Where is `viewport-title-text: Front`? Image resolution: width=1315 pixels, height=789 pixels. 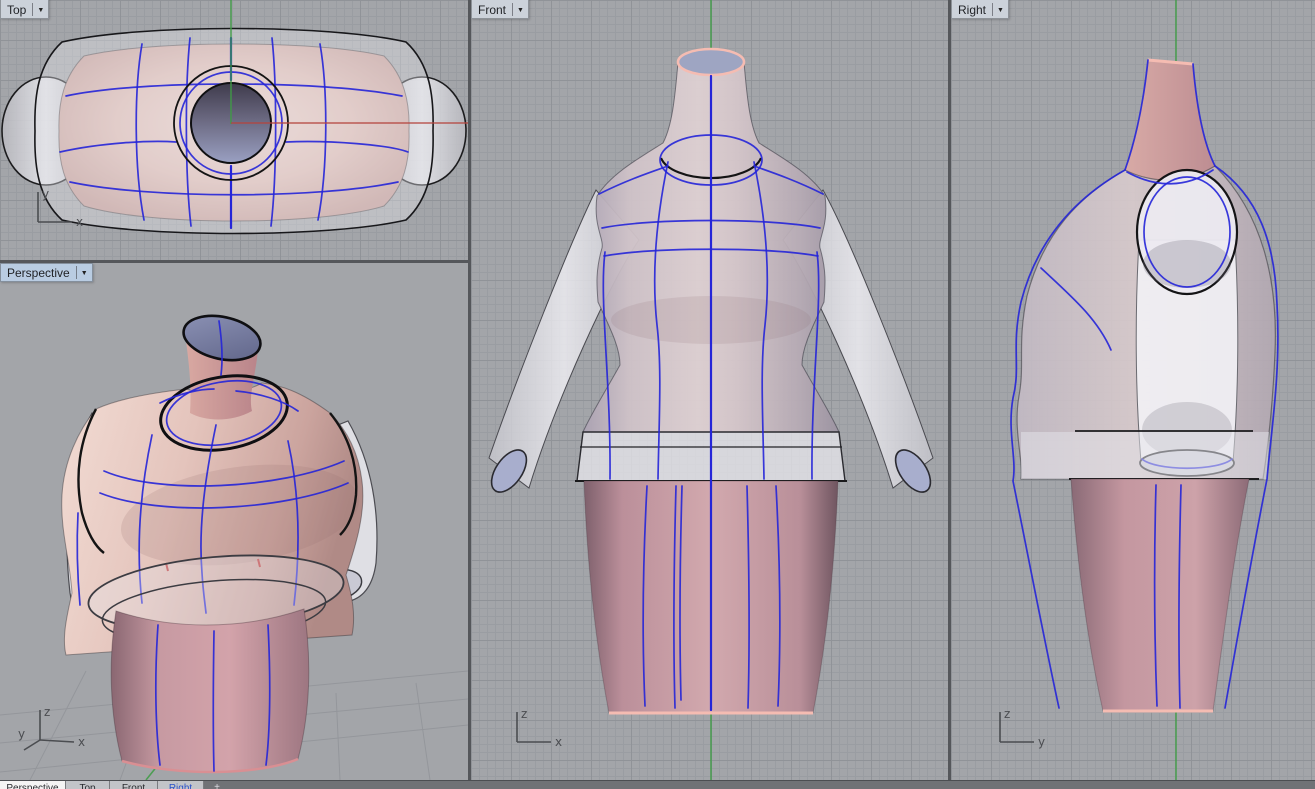 viewport-title-text: Front is located at coordinates (492, 9).